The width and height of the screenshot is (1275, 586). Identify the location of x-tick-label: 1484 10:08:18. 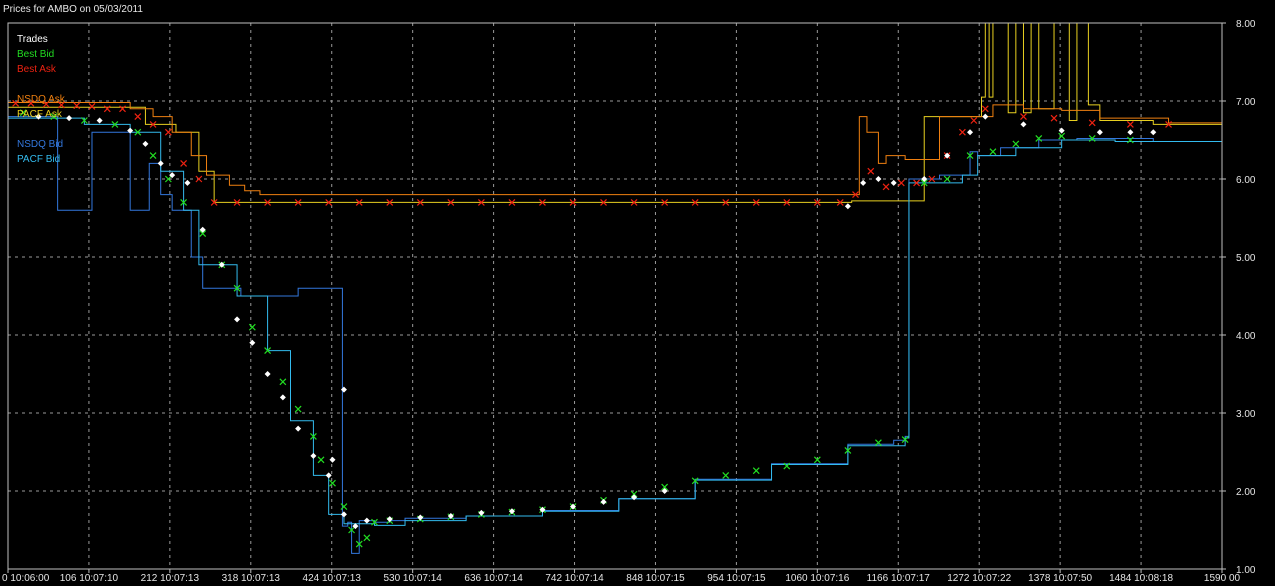
(1141, 578).